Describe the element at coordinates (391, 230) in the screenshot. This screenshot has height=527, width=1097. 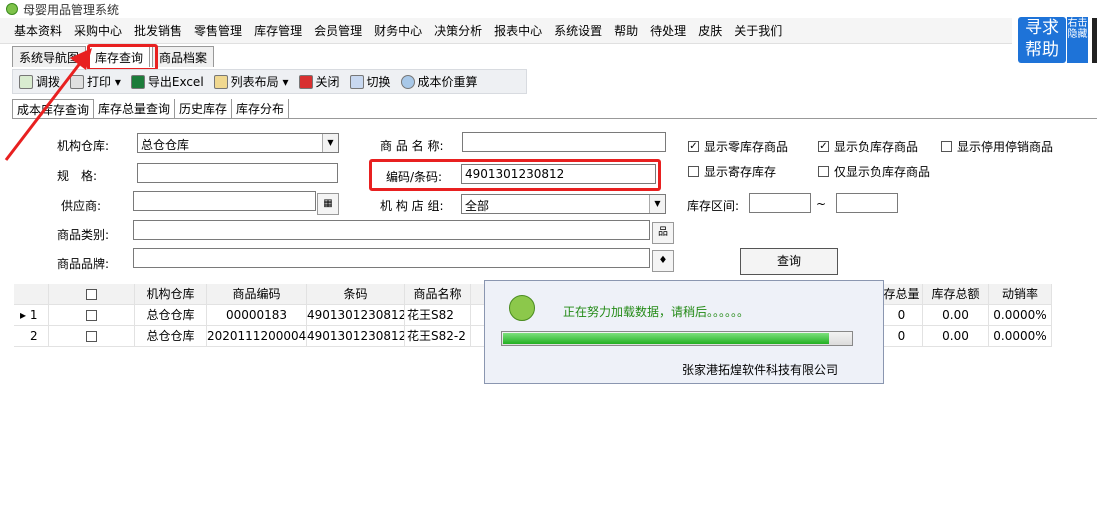
I see `category-input` at that location.